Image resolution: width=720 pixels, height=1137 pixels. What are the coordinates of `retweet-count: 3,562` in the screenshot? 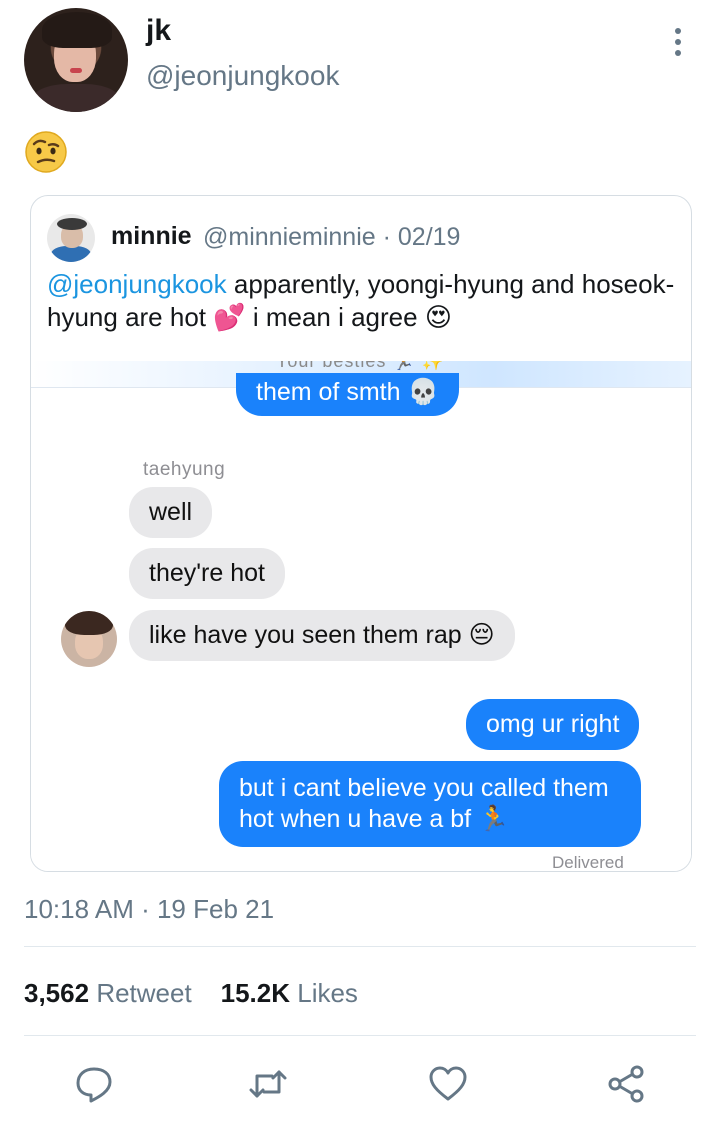 It's located at (56, 993).